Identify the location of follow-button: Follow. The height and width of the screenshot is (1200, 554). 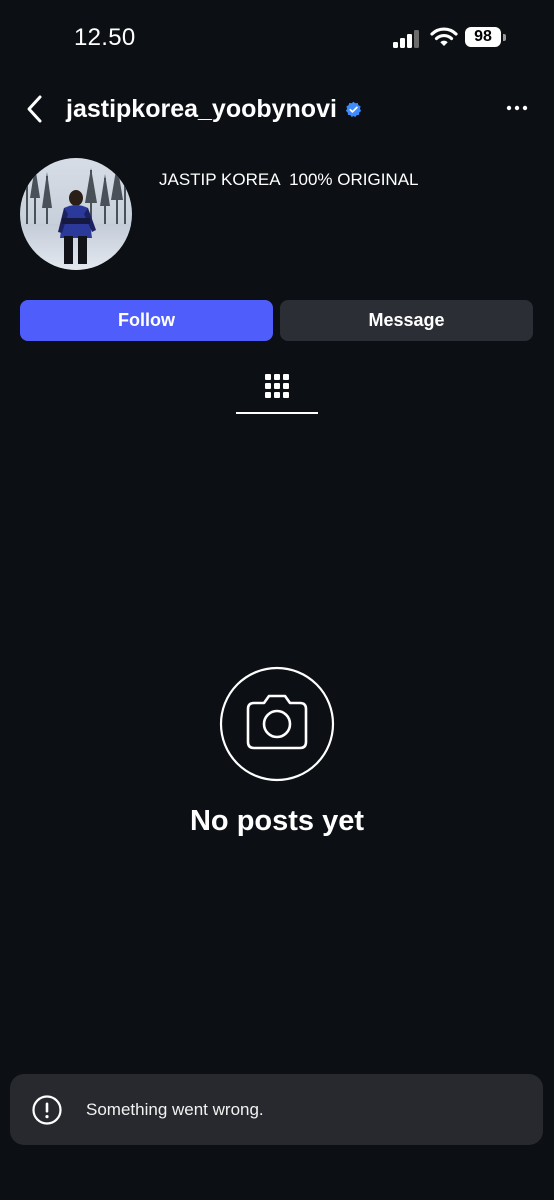
(146, 320).